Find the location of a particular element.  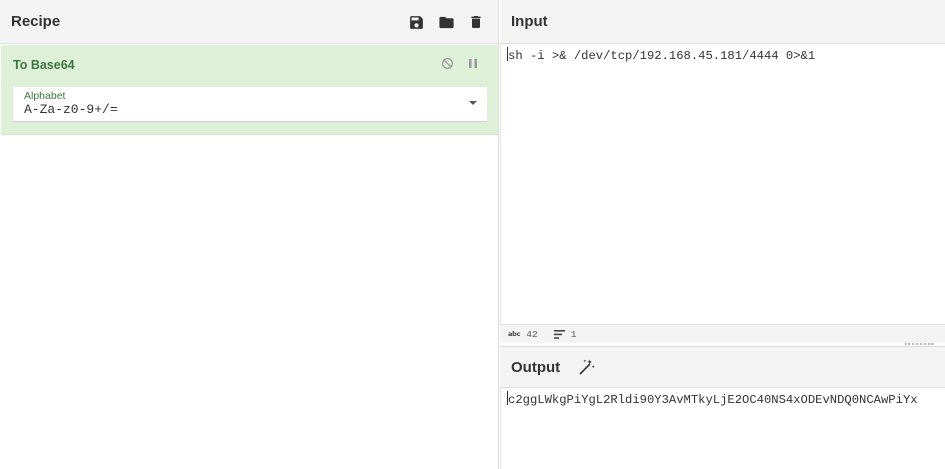

disable-icon is located at coordinates (447, 63).